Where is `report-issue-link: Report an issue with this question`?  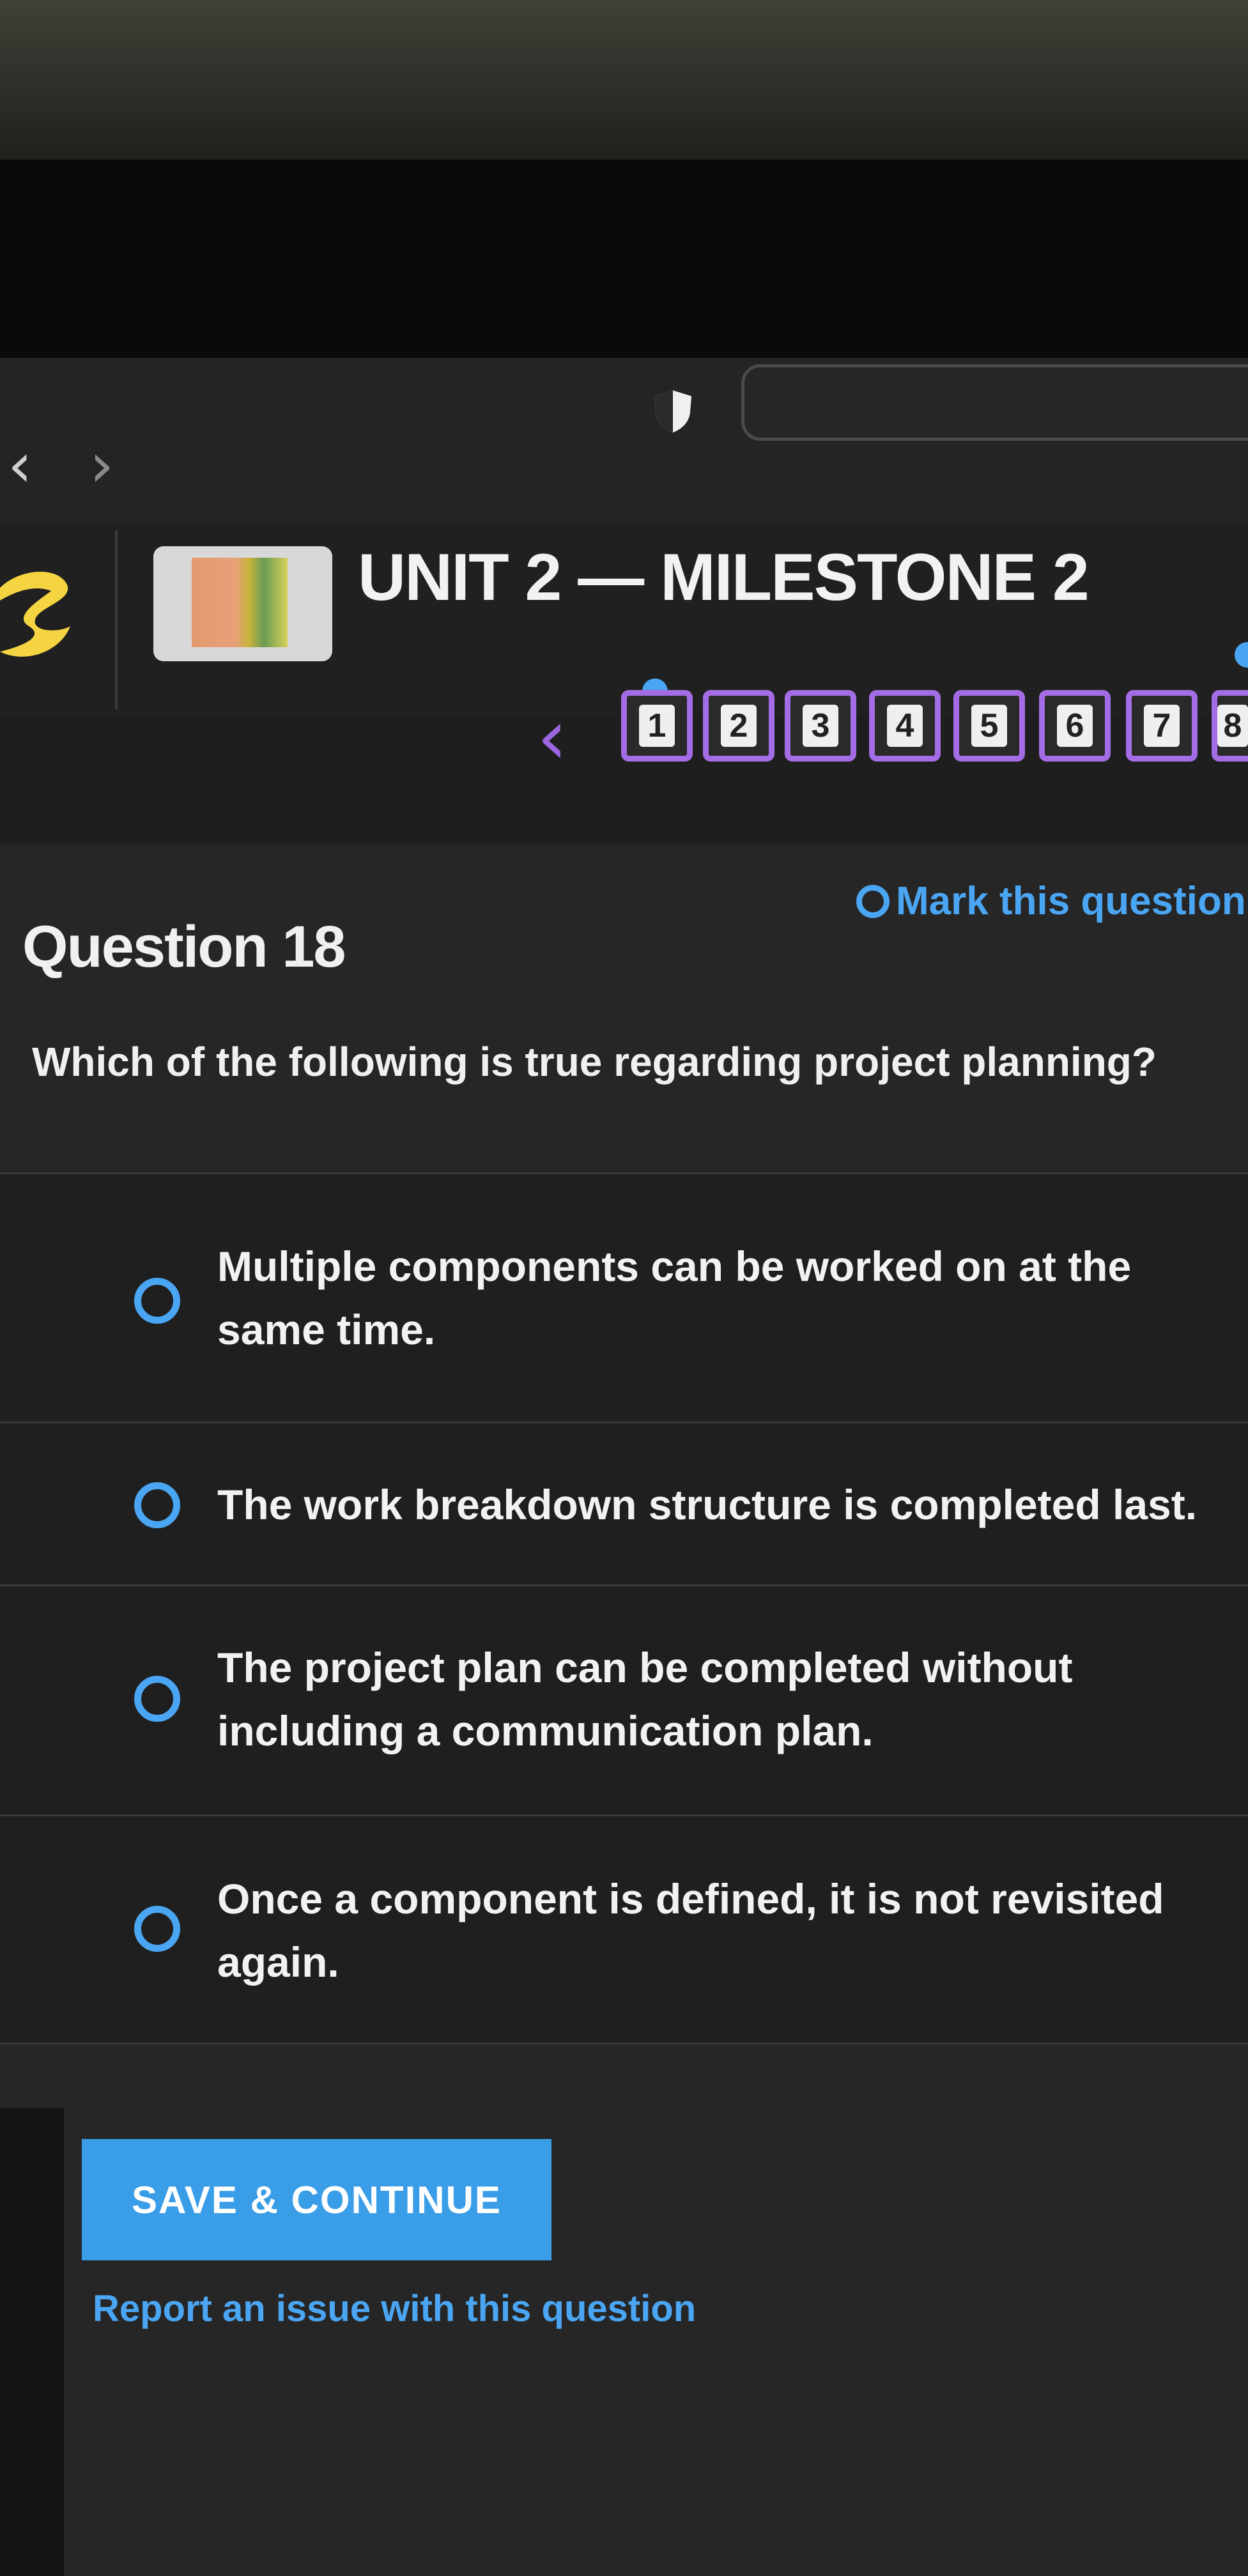 report-issue-link: Report an issue with this question is located at coordinates (394, 2308).